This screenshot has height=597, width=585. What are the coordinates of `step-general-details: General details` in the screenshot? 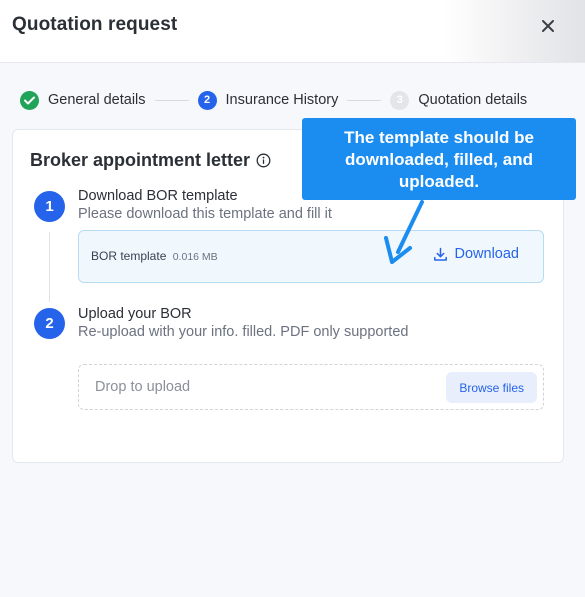 It's located at (83, 100).